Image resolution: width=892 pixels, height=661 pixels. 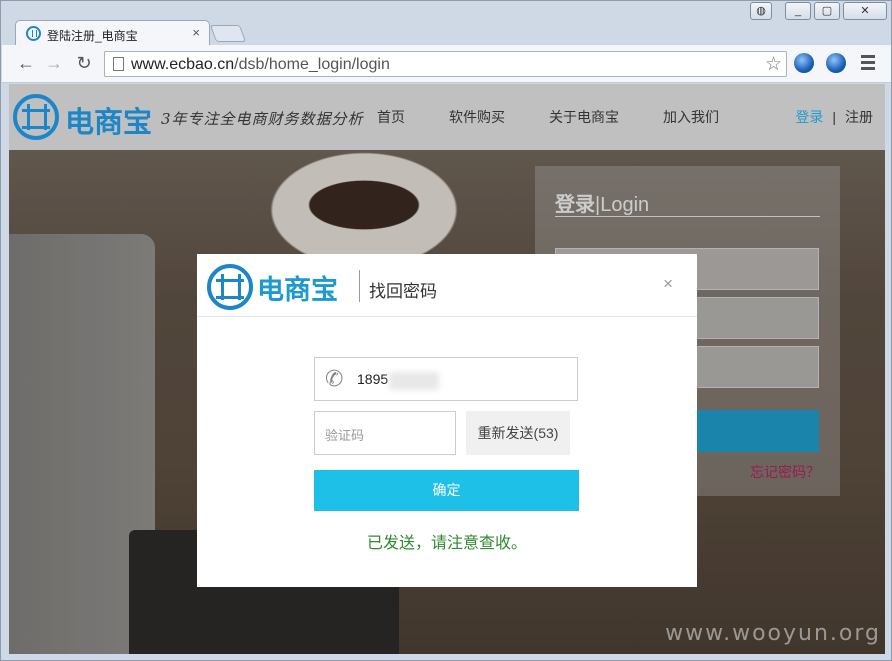 What do you see at coordinates (518, 433) in the screenshot?
I see `resend-code-button: 重新发送(53)` at bounding box center [518, 433].